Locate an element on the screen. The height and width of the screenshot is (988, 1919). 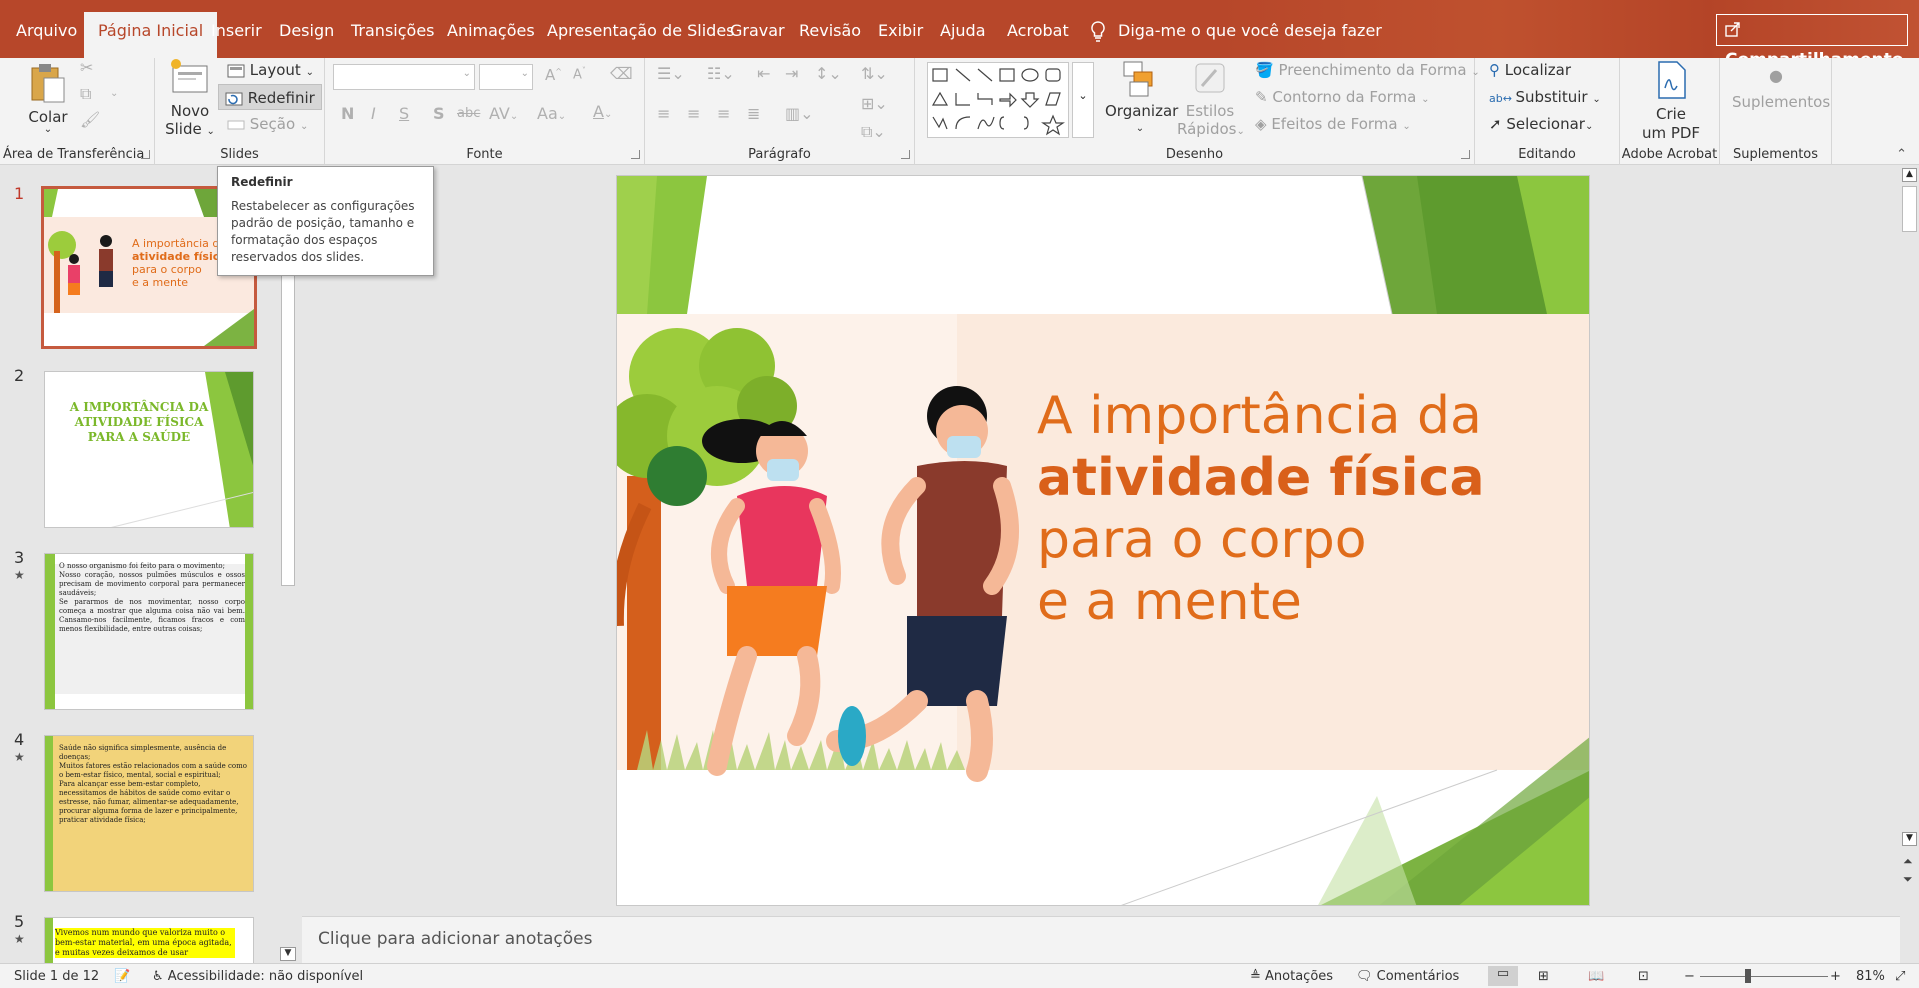
font-size-combo: ⌄ is located at coordinates (506, 77).